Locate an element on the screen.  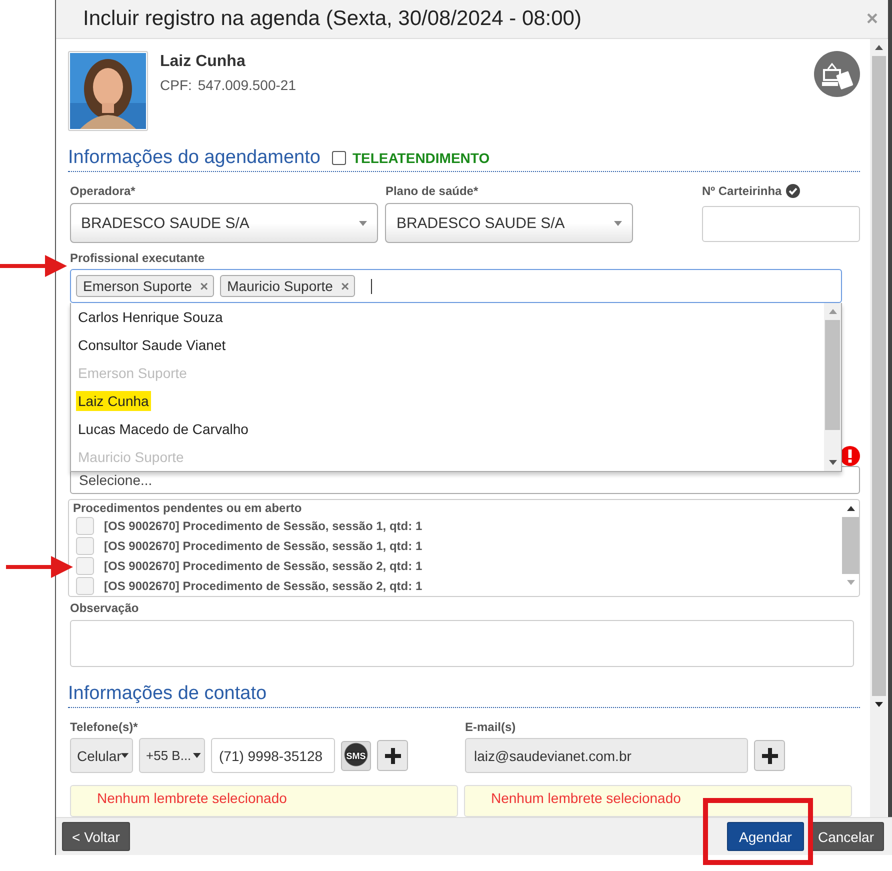
observation-field is located at coordinates (462, 643).